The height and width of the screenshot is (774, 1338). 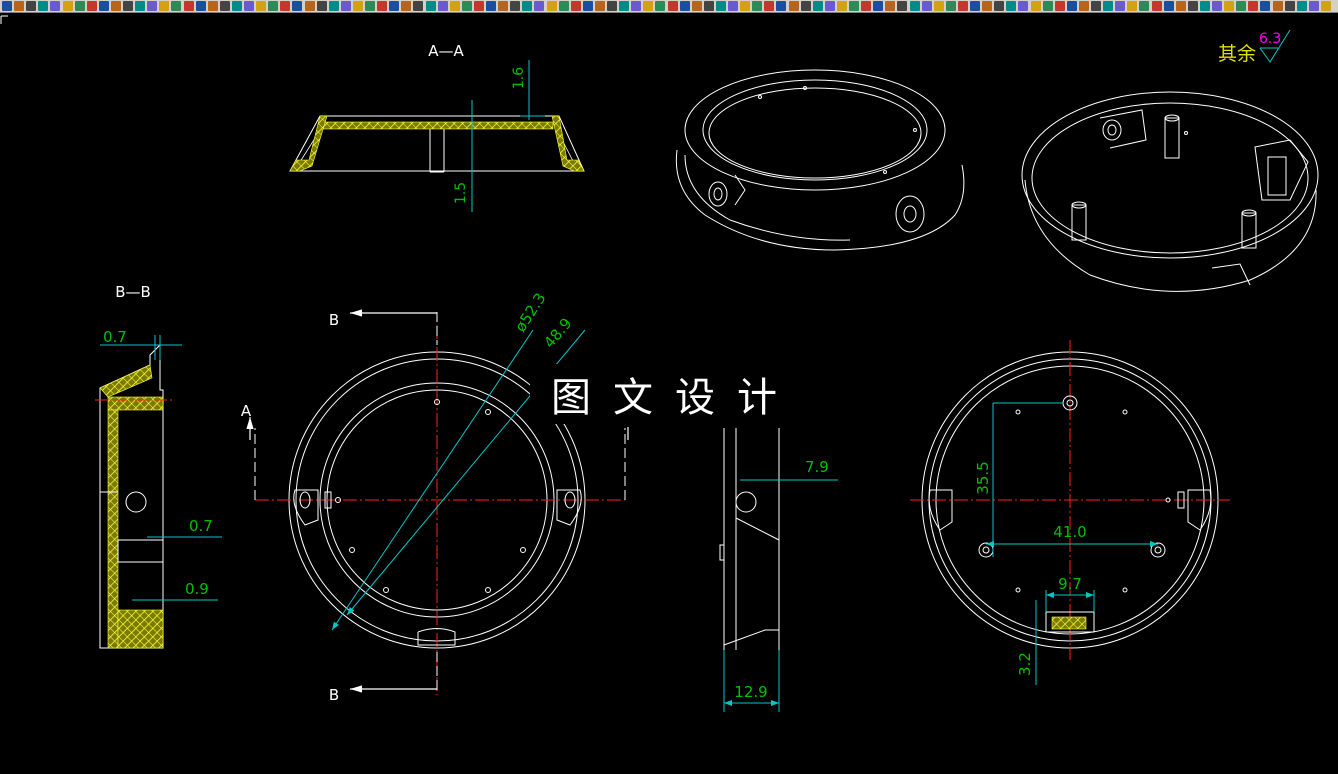 I want to click on side-view: 7.9 12.9, so click(x=778, y=570).